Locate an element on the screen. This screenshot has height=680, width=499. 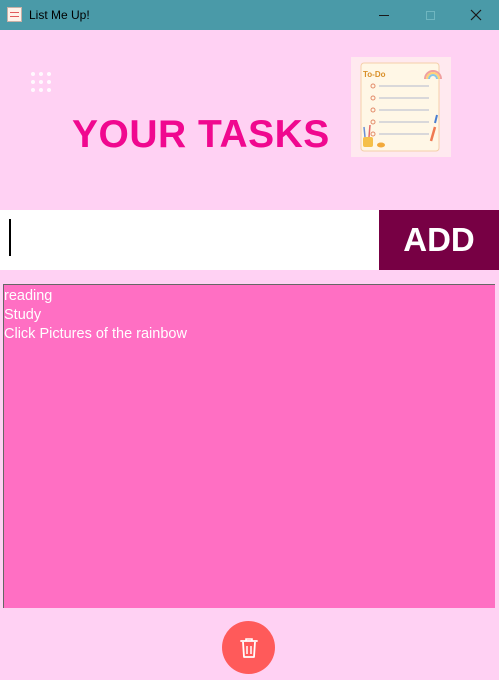
delete-button is located at coordinates (248, 647).